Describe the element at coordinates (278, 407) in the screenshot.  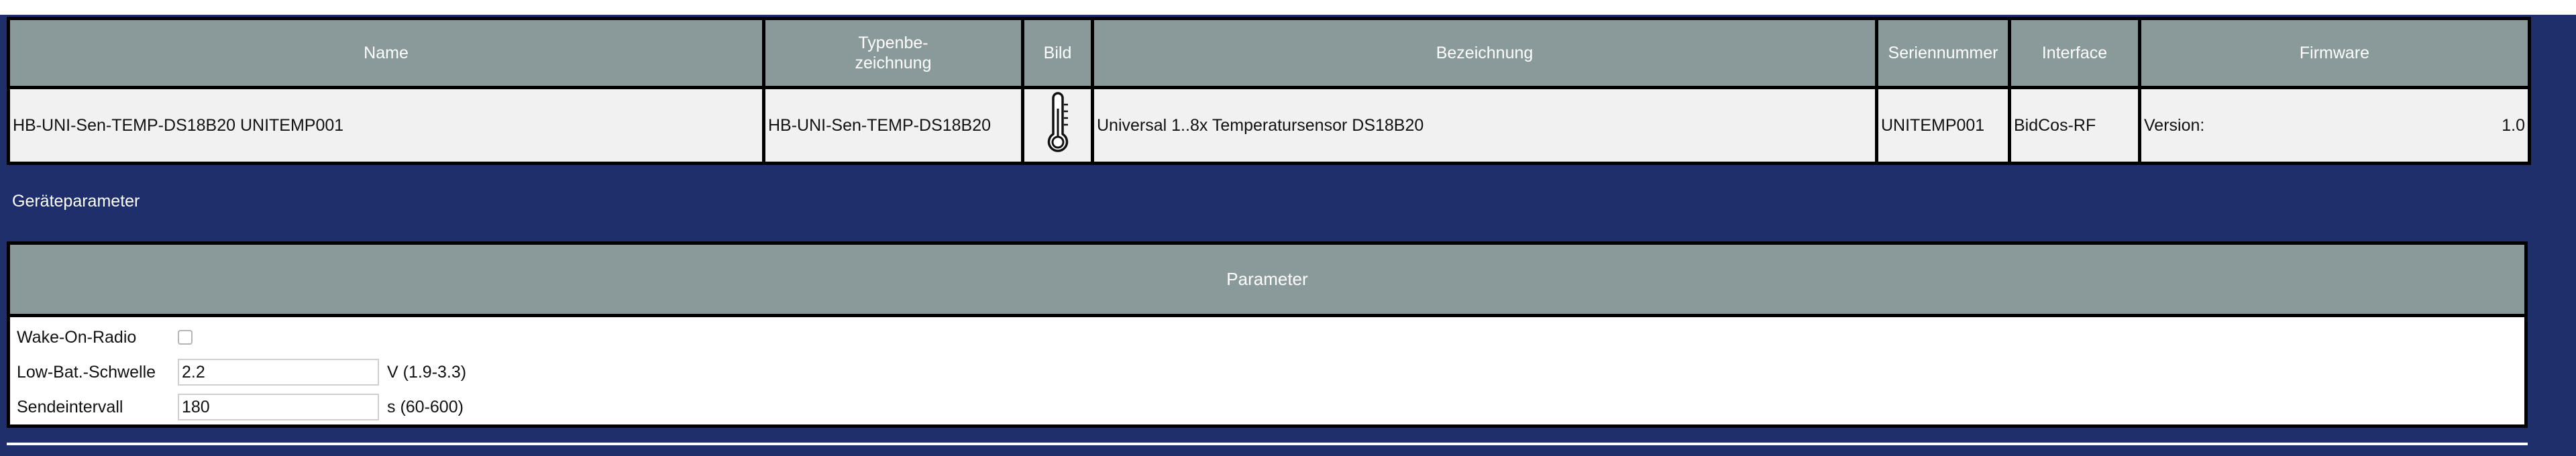
I see `send-interval-input` at that location.